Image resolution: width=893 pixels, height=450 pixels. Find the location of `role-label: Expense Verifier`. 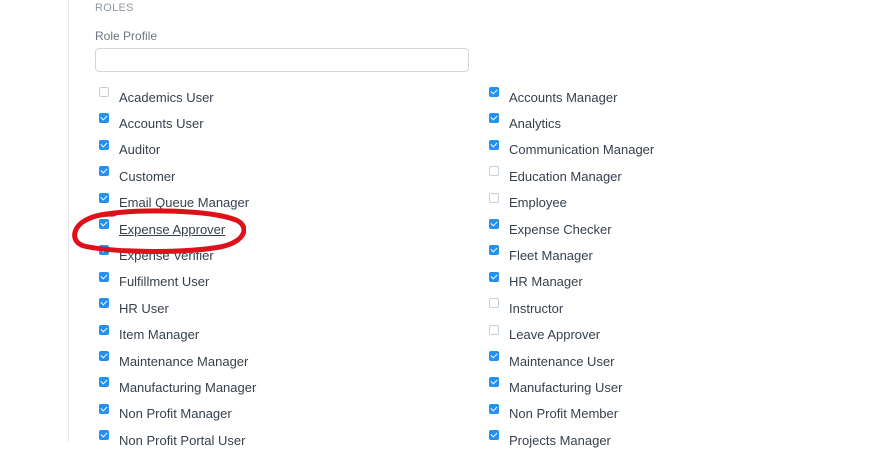

role-label: Expense Verifier is located at coordinates (166, 255).